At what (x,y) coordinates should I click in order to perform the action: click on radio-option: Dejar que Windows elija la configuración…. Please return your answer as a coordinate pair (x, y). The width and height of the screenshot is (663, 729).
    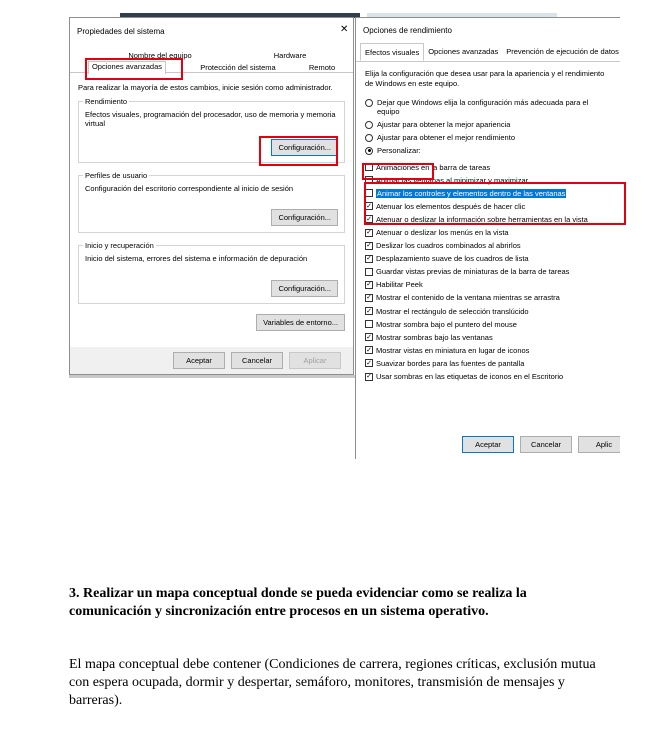
    Looking at the image, I should click on (488, 107).